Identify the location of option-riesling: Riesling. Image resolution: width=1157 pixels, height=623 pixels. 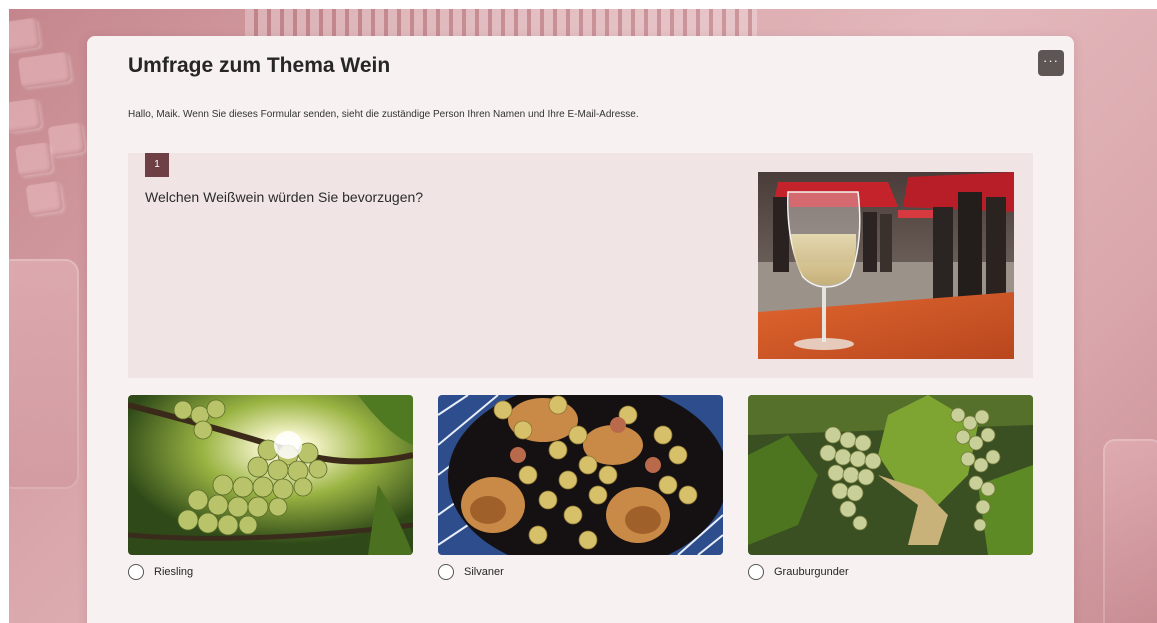
(270, 487).